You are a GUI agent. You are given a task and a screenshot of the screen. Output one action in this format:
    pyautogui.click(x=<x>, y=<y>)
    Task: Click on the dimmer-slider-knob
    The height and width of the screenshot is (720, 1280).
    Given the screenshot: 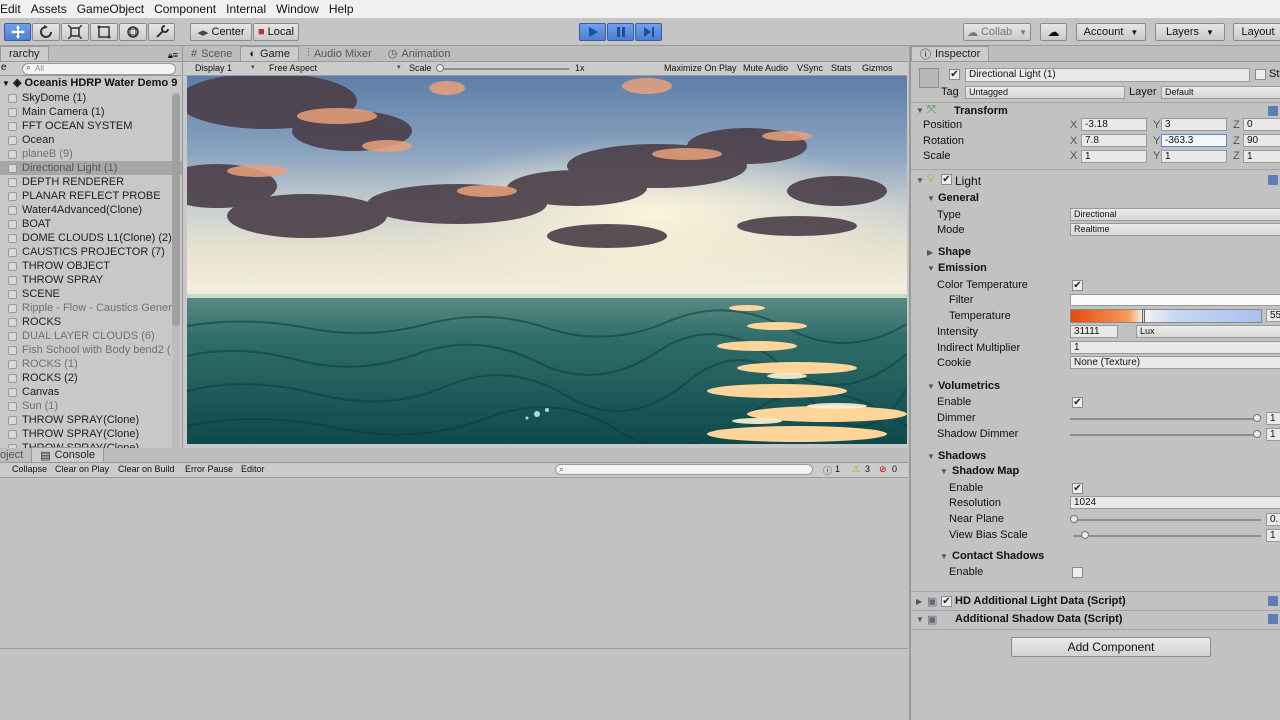 What is the action you would take?
    pyautogui.click(x=1257, y=418)
    